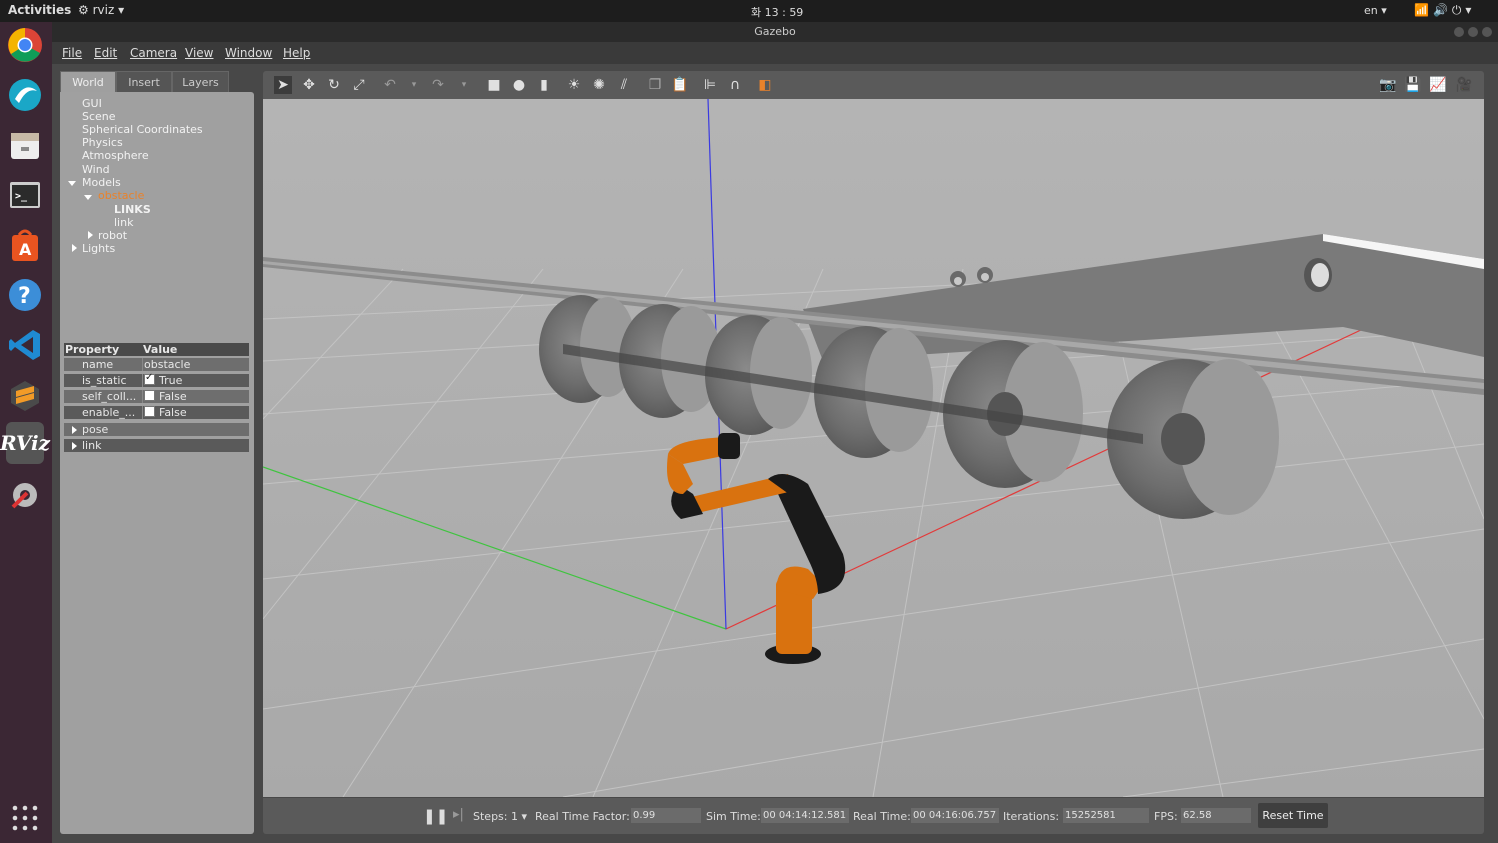  I want to click on undo-history-icon: ▾, so click(414, 85).